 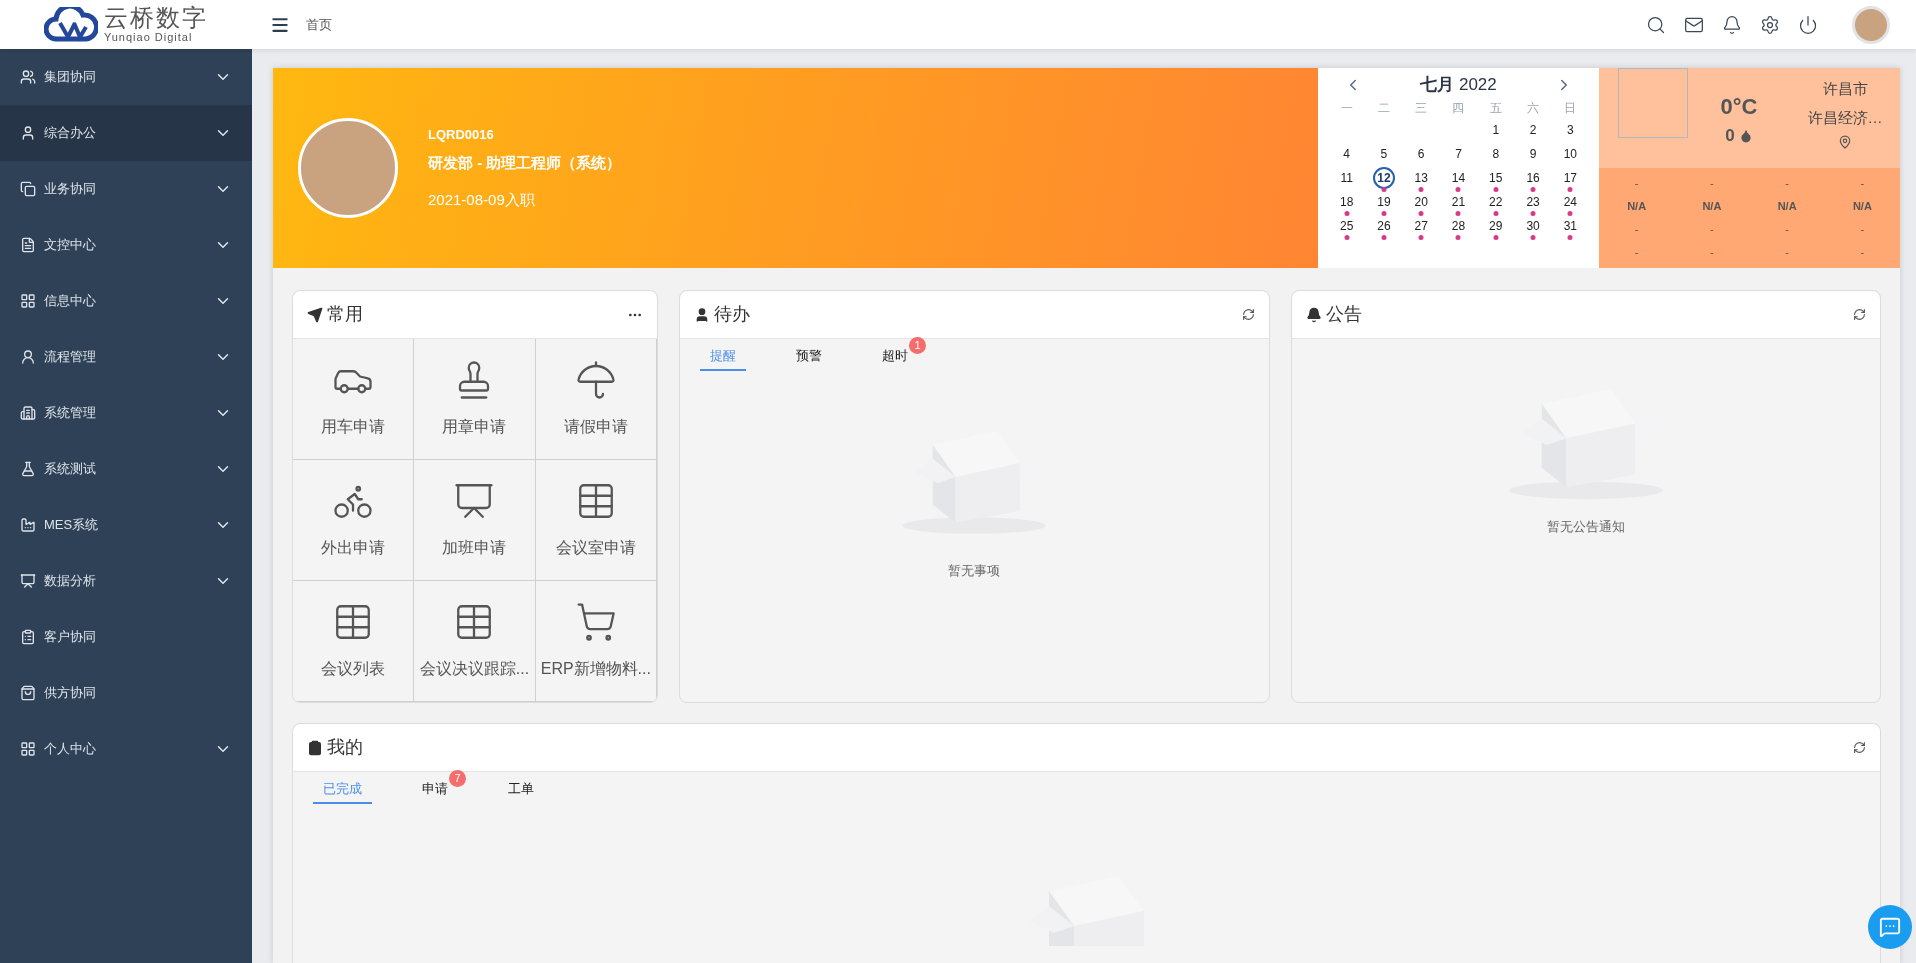 I want to click on weekday-label: 一, so click(x=1346, y=108).